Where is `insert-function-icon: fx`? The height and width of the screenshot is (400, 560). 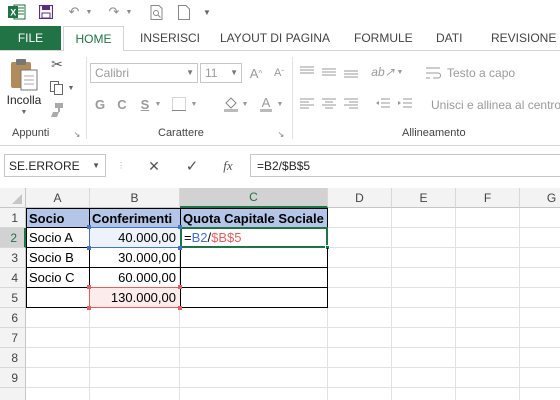 insert-function-icon: fx is located at coordinates (228, 166).